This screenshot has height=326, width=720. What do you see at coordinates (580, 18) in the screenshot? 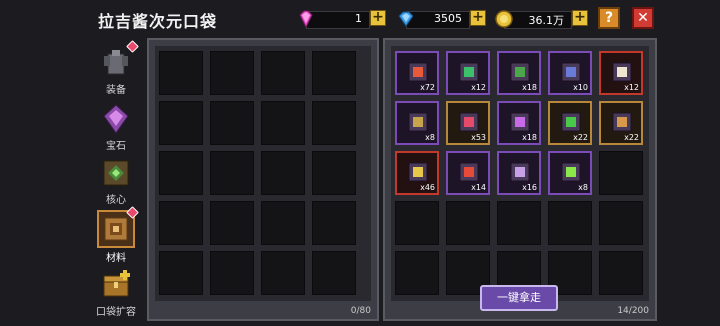
I see `add-gold-button: +` at bounding box center [580, 18].